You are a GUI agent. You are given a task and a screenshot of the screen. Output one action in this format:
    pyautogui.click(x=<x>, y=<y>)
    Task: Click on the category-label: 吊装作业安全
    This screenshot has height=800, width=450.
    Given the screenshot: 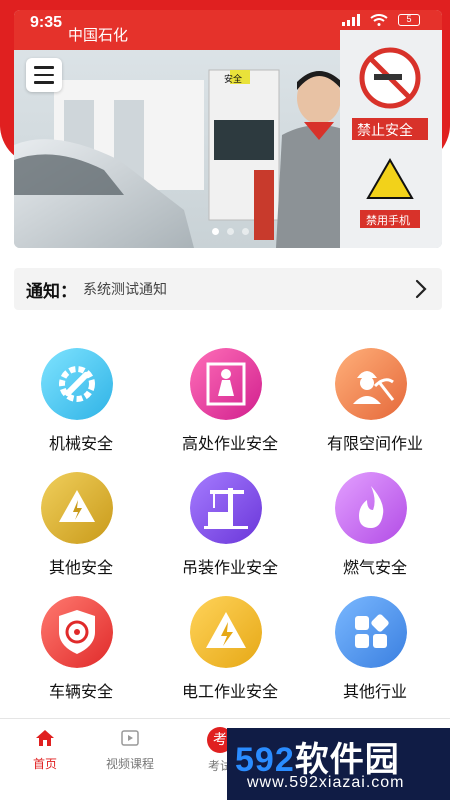 What is the action you would take?
    pyautogui.click(x=229, y=567)
    